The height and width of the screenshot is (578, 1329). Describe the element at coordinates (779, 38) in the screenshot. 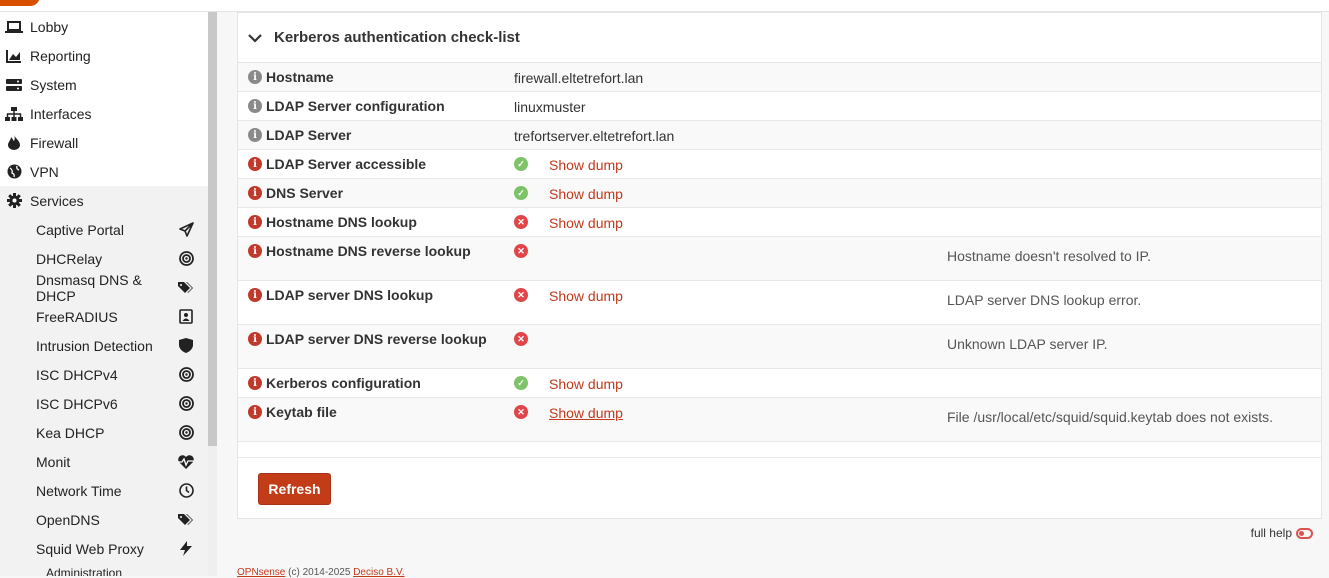

I see `panel-header: Kerberos authentication check-list` at that location.